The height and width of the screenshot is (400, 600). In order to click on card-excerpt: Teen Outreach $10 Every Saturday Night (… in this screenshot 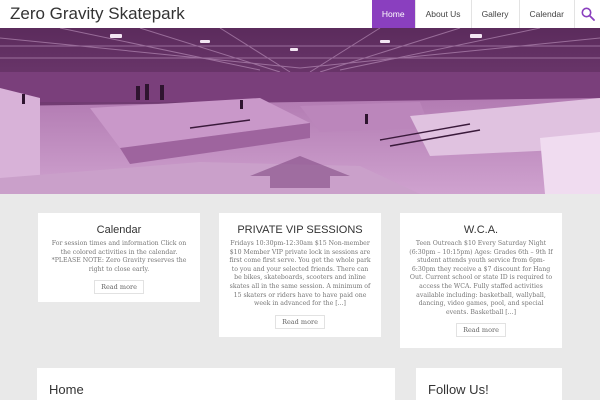, I will do `click(481, 278)`.